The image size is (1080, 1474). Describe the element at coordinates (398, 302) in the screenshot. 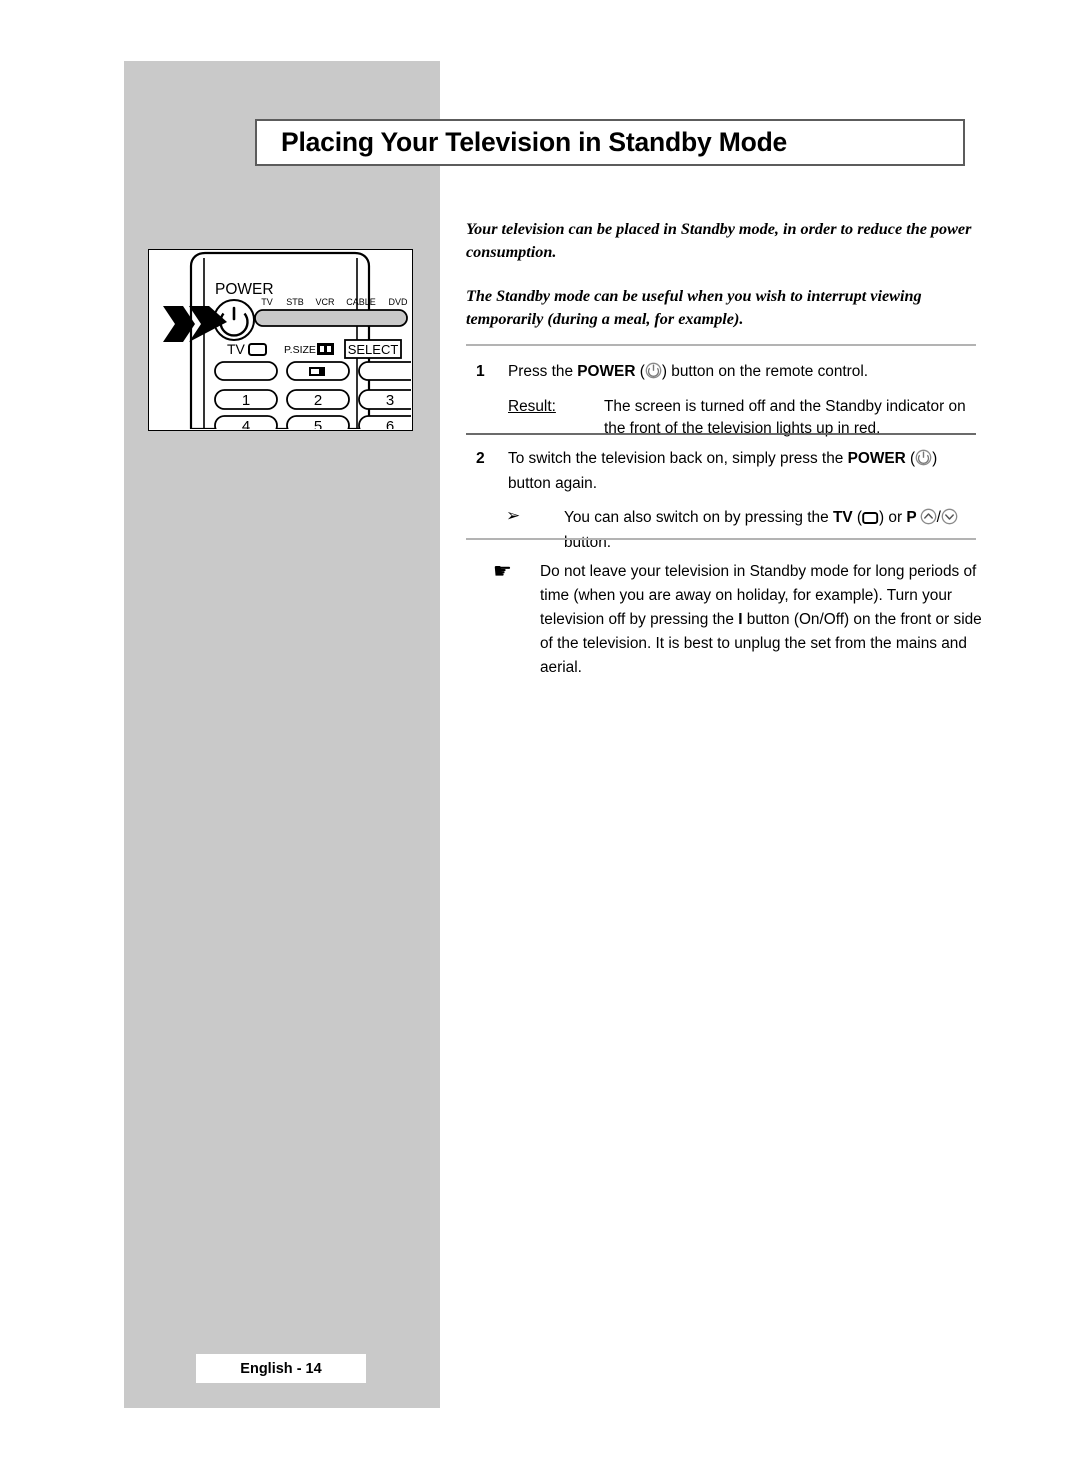

I see `svg-text: DVD` at that location.